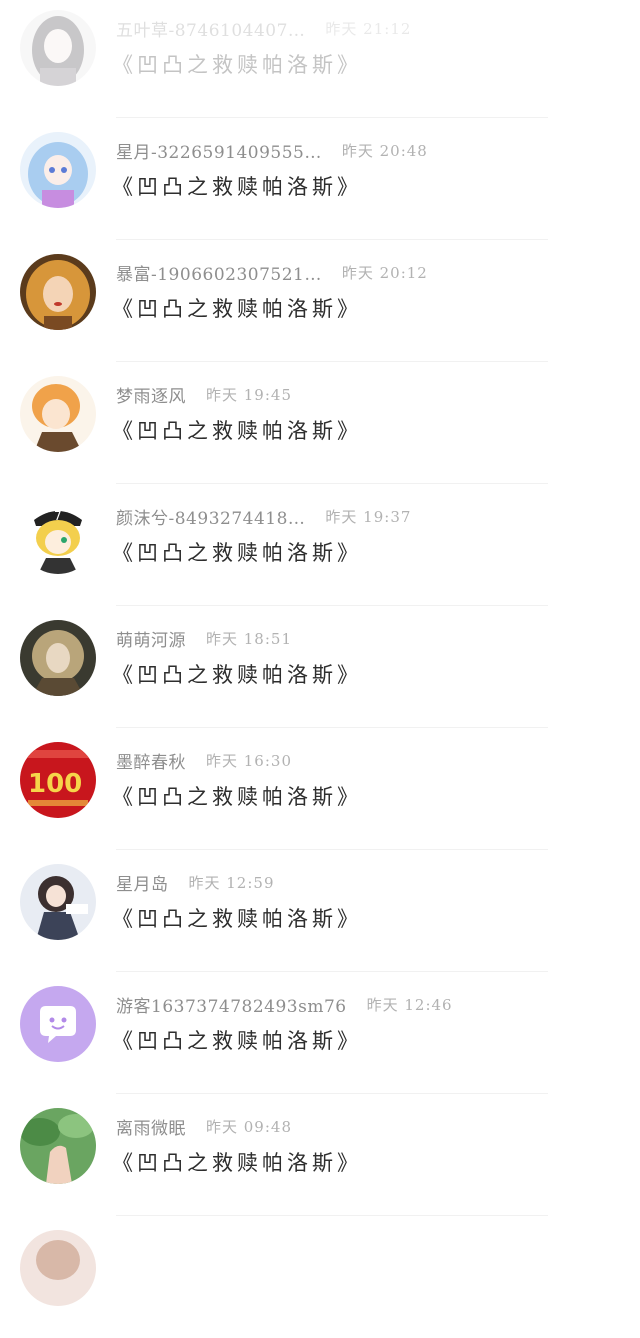 The image size is (640, 1338). I want to click on commenter-name: 星月岛, so click(142, 882).